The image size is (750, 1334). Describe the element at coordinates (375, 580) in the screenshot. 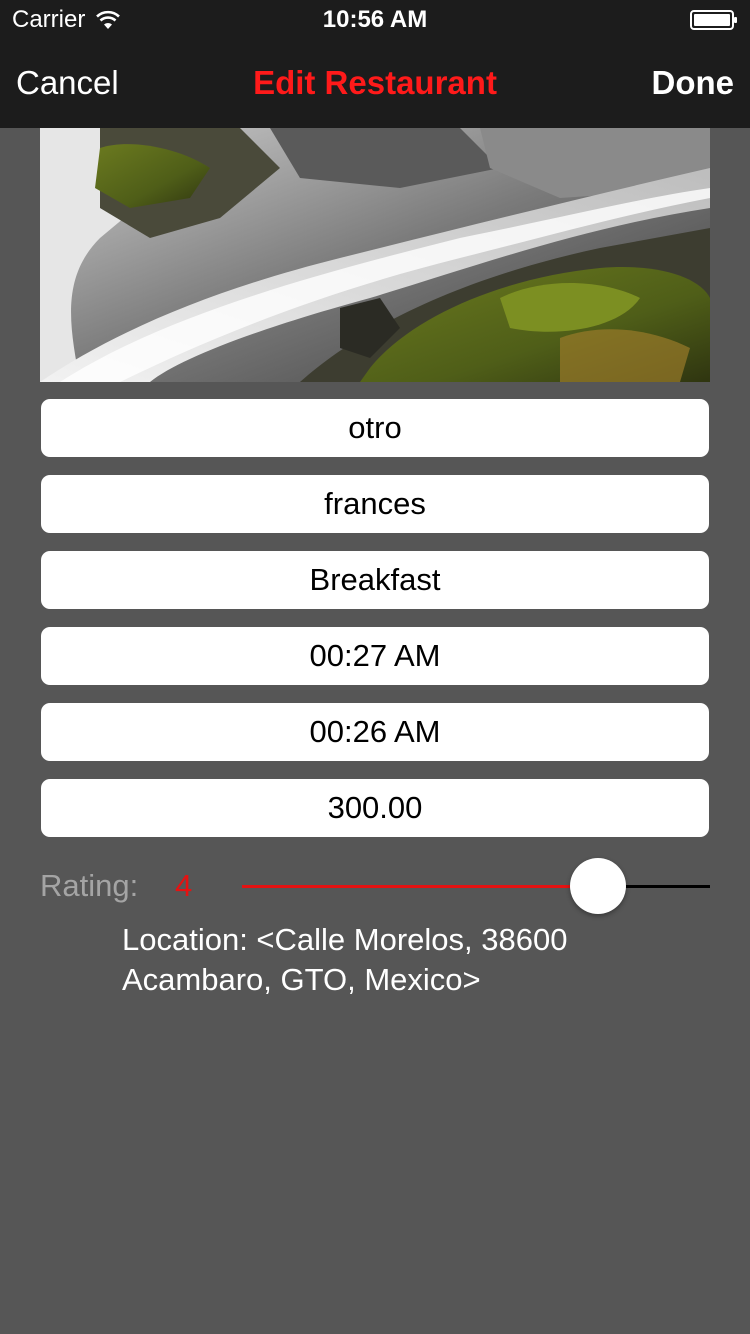

I see `meal-field: Breakfast` at that location.